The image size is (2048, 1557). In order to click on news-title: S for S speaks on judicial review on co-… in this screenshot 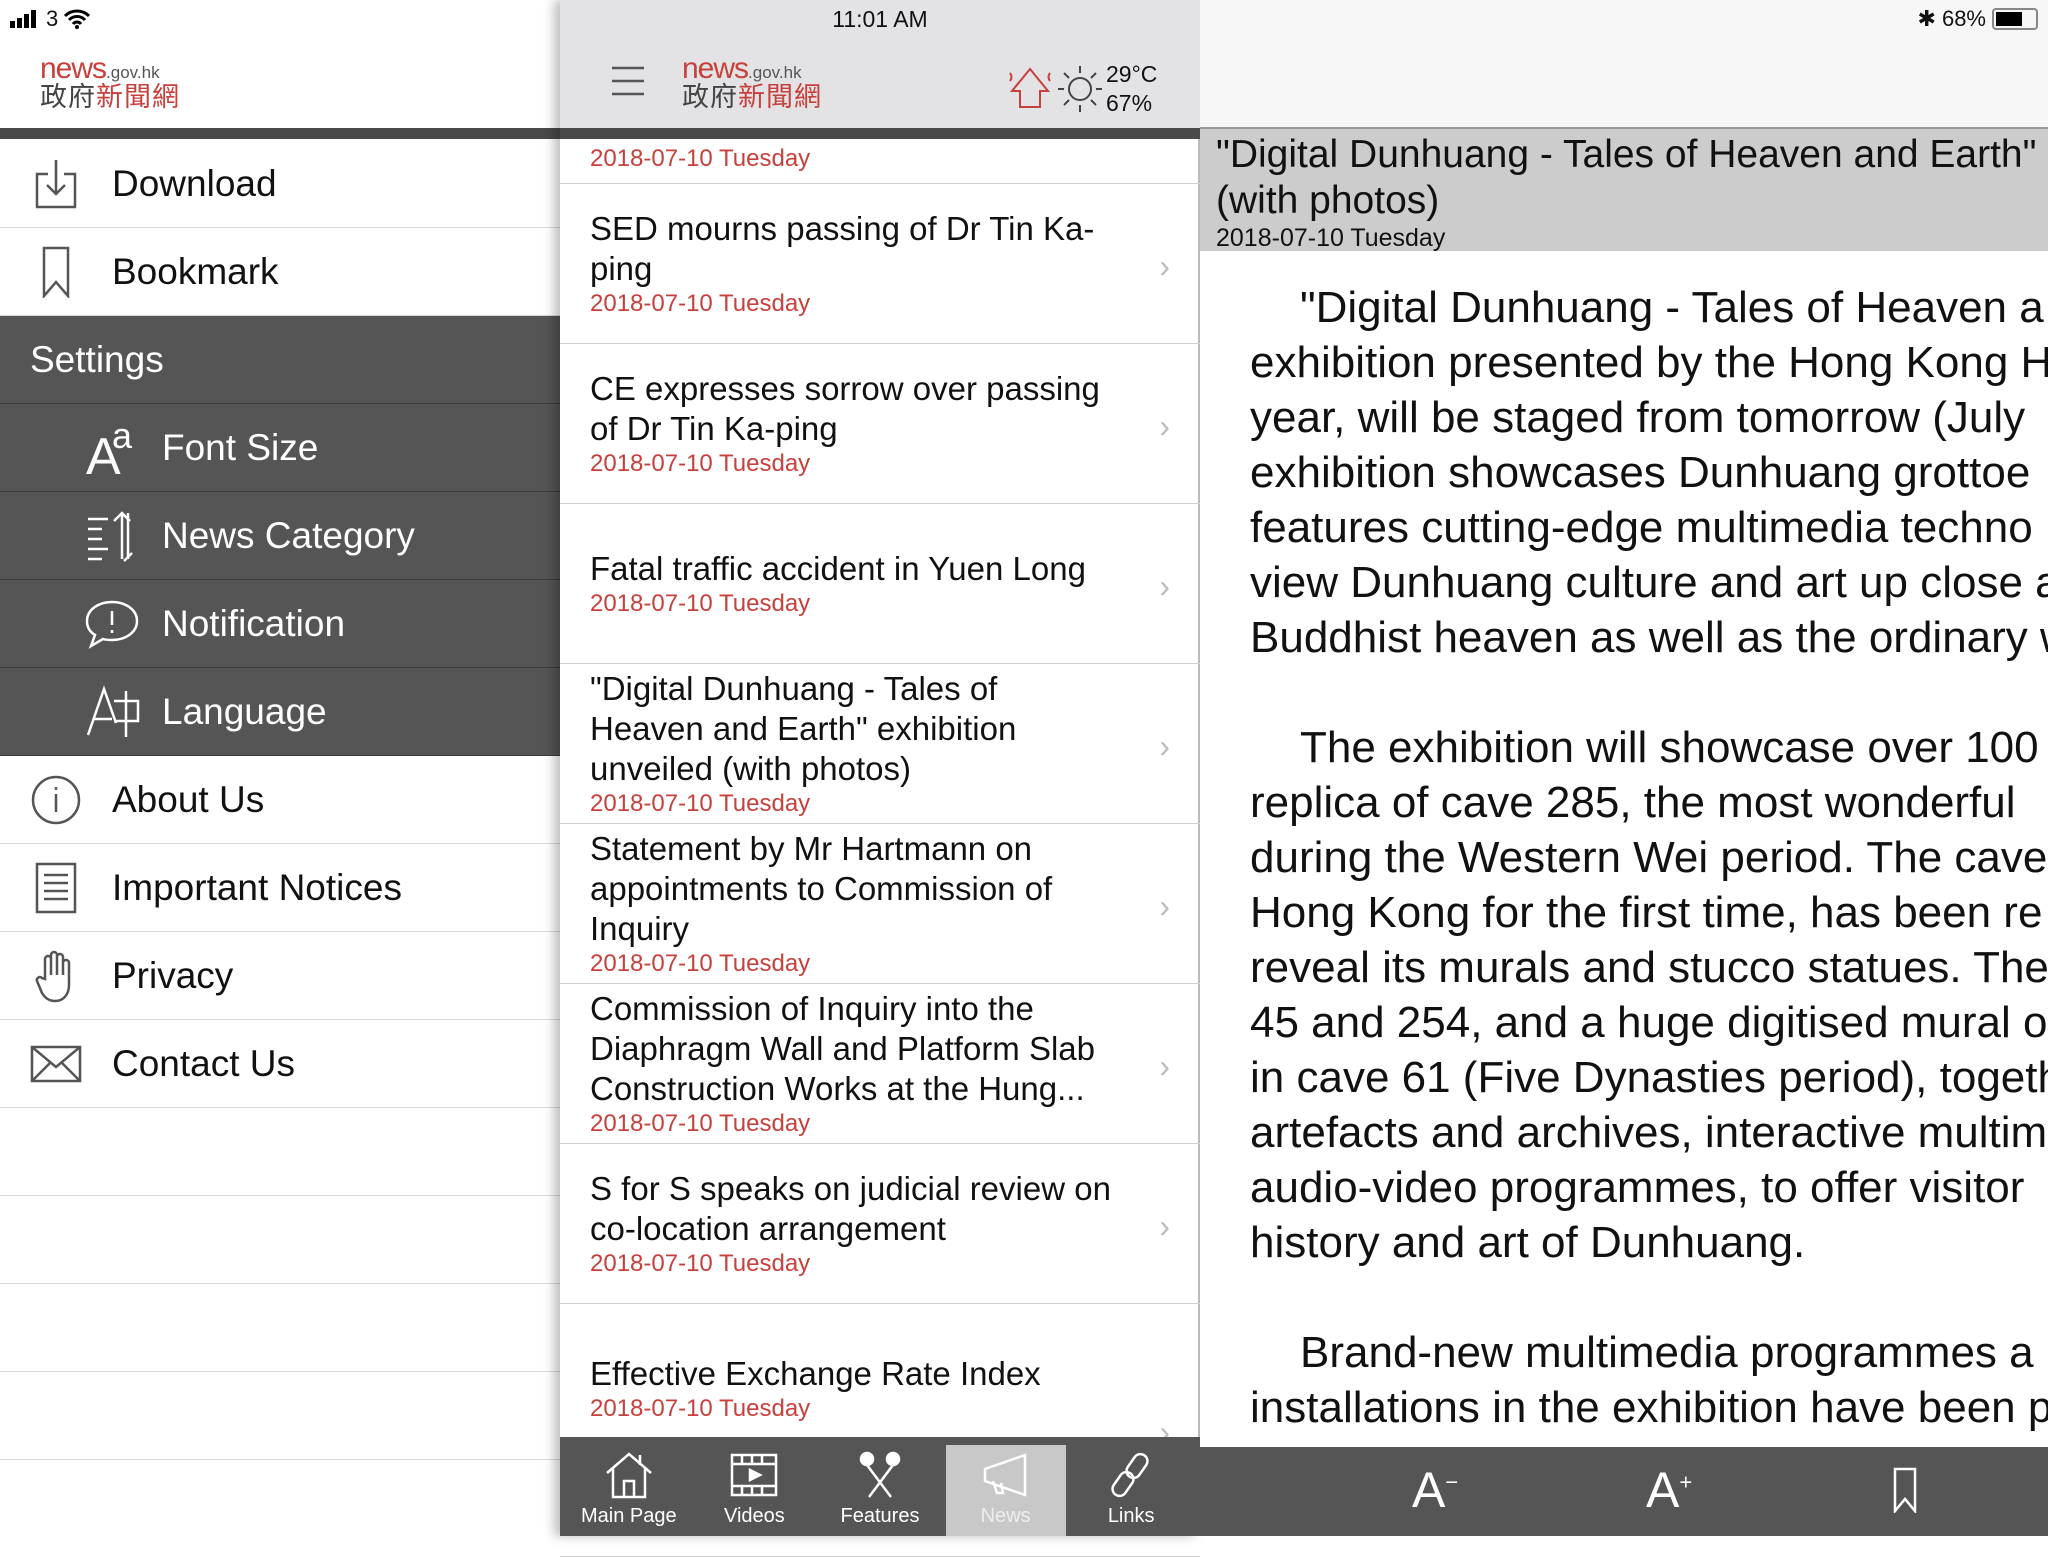, I will do `click(850, 1208)`.